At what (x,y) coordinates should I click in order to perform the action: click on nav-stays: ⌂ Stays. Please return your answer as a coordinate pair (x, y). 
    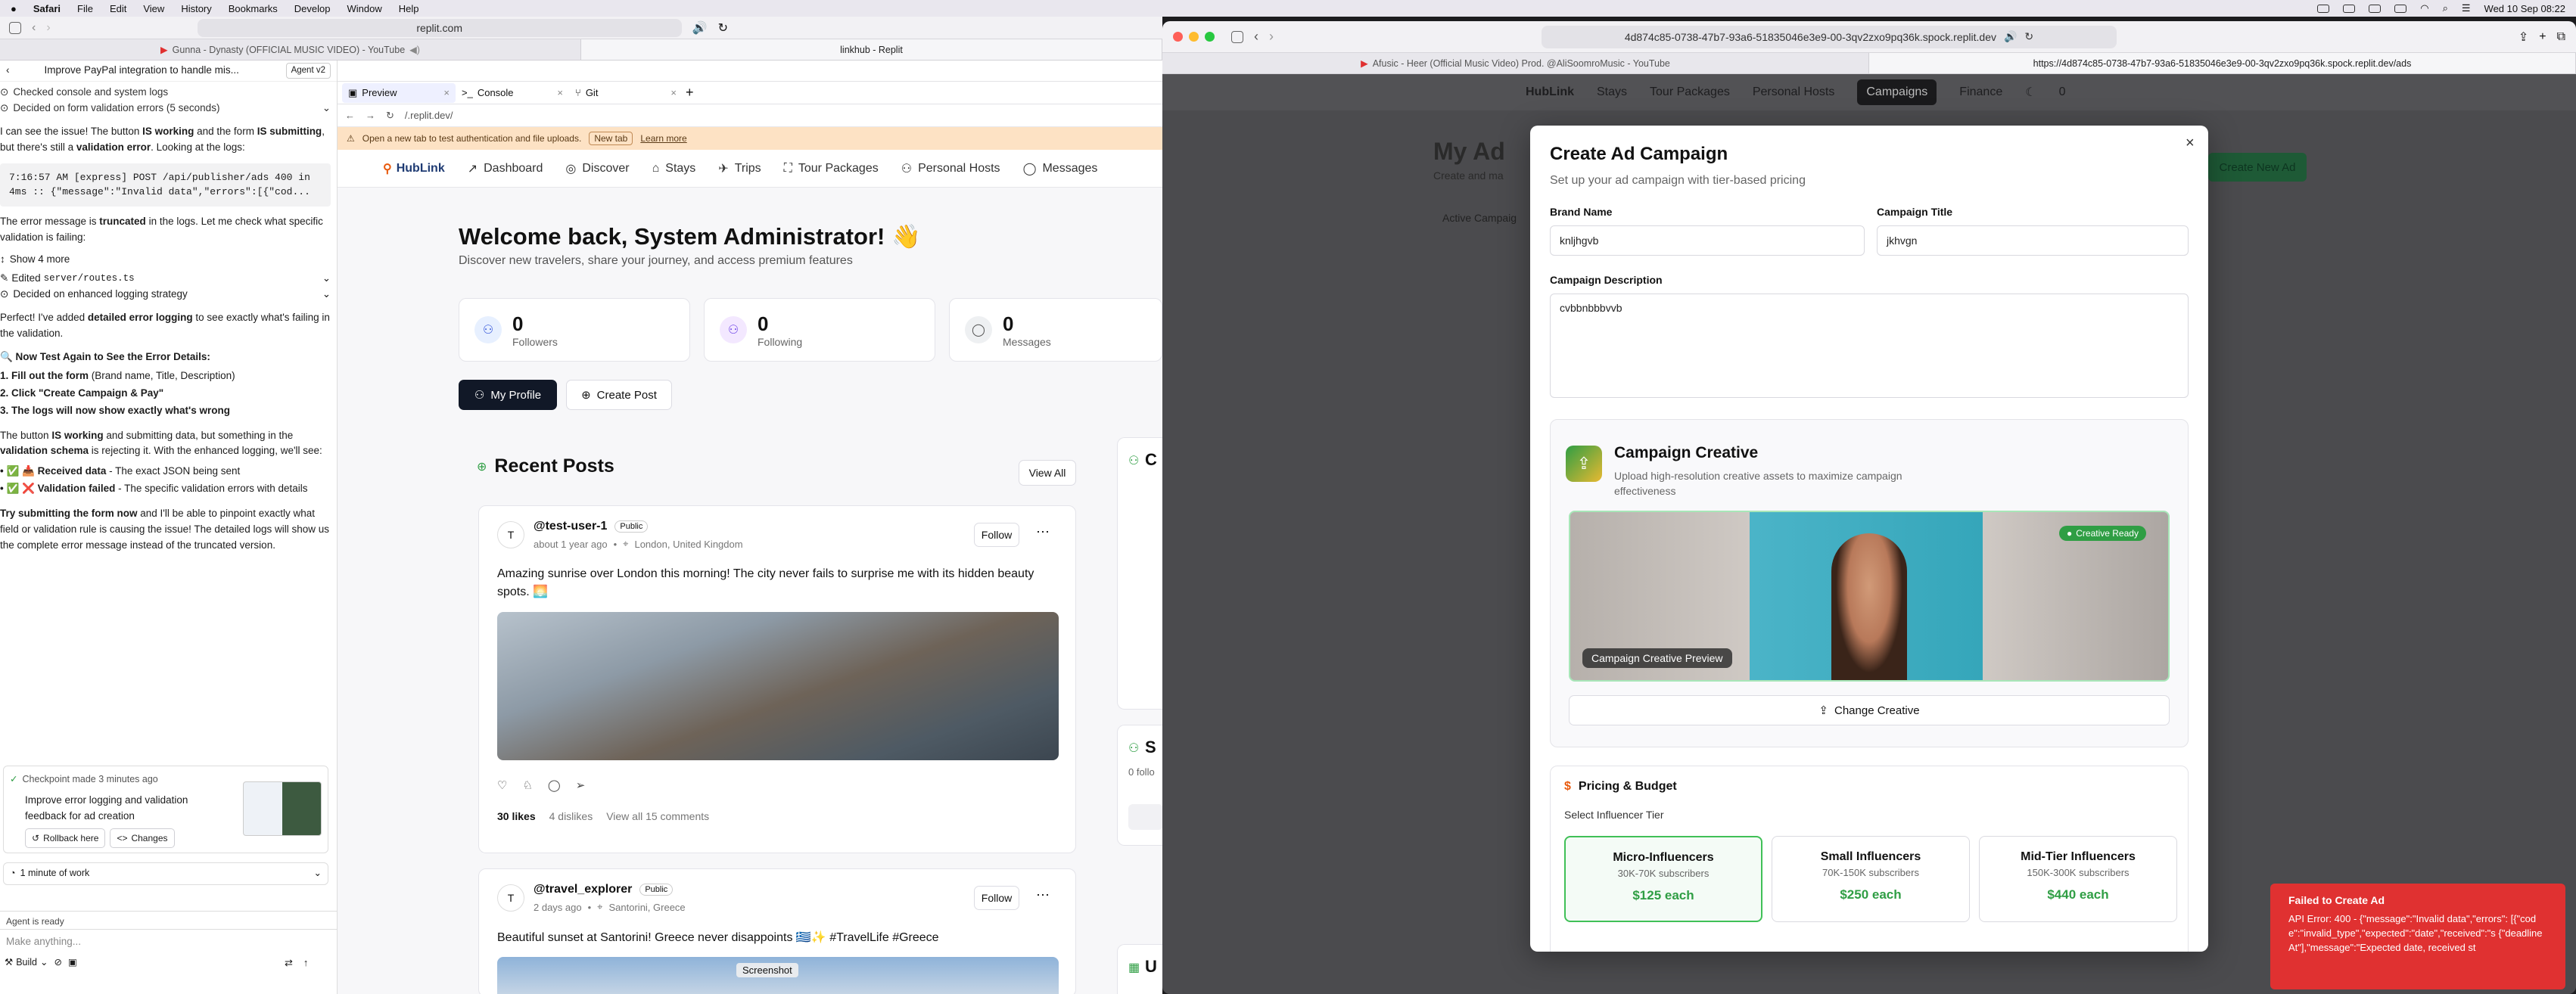
    Looking at the image, I should click on (674, 169).